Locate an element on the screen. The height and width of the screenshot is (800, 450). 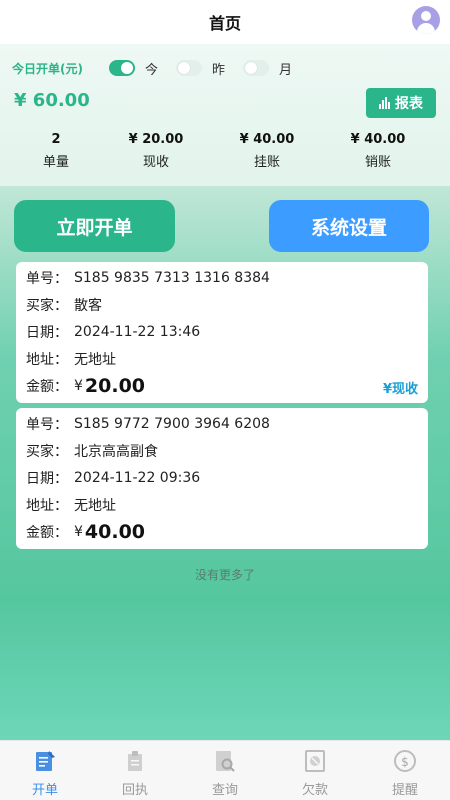
header-bar: 首页 is located at coordinates (225, 22).